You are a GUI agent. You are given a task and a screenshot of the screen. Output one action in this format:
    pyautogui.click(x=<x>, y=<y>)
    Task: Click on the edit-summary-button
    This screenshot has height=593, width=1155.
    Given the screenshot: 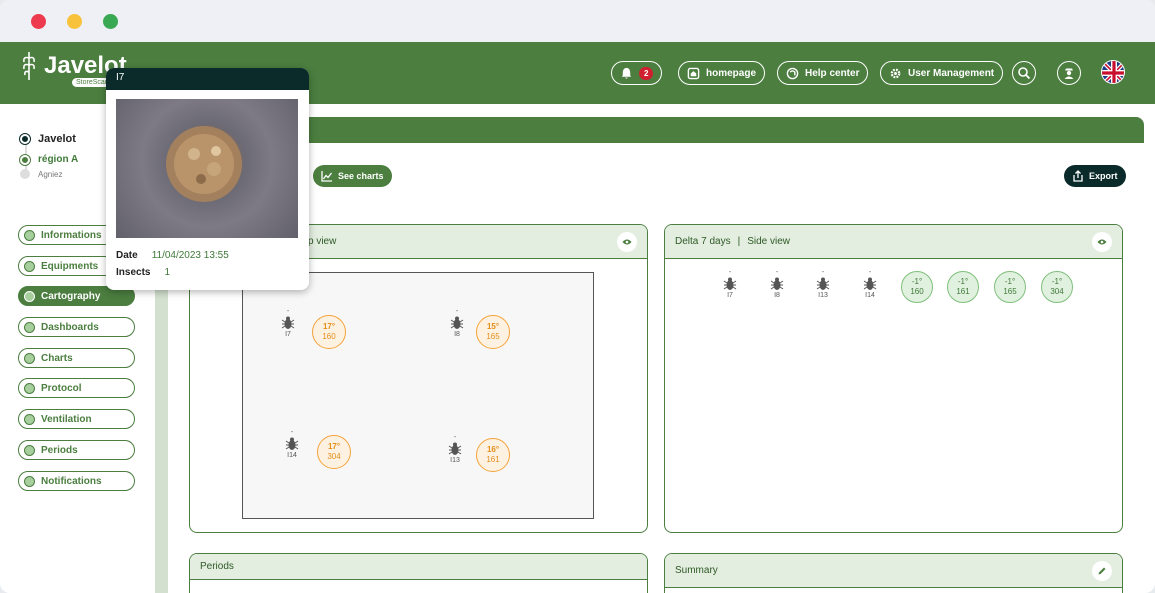 What is the action you would take?
    pyautogui.click(x=1102, y=571)
    